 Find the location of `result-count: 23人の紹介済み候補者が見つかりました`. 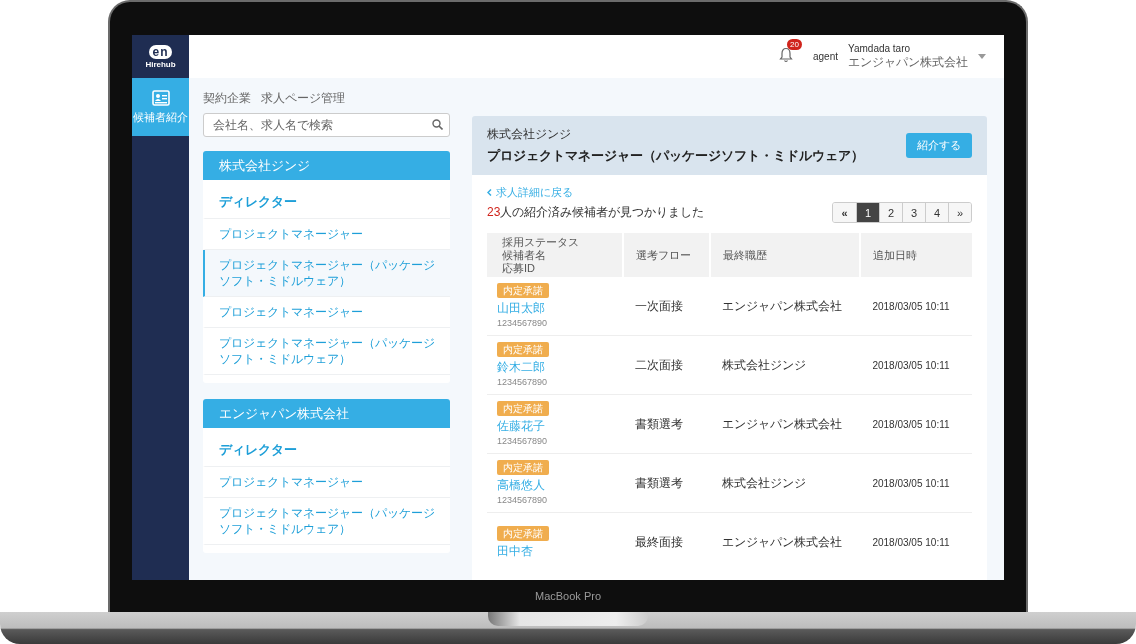

result-count: 23人の紹介済み候補者が見つかりました is located at coordinates (596, 212).